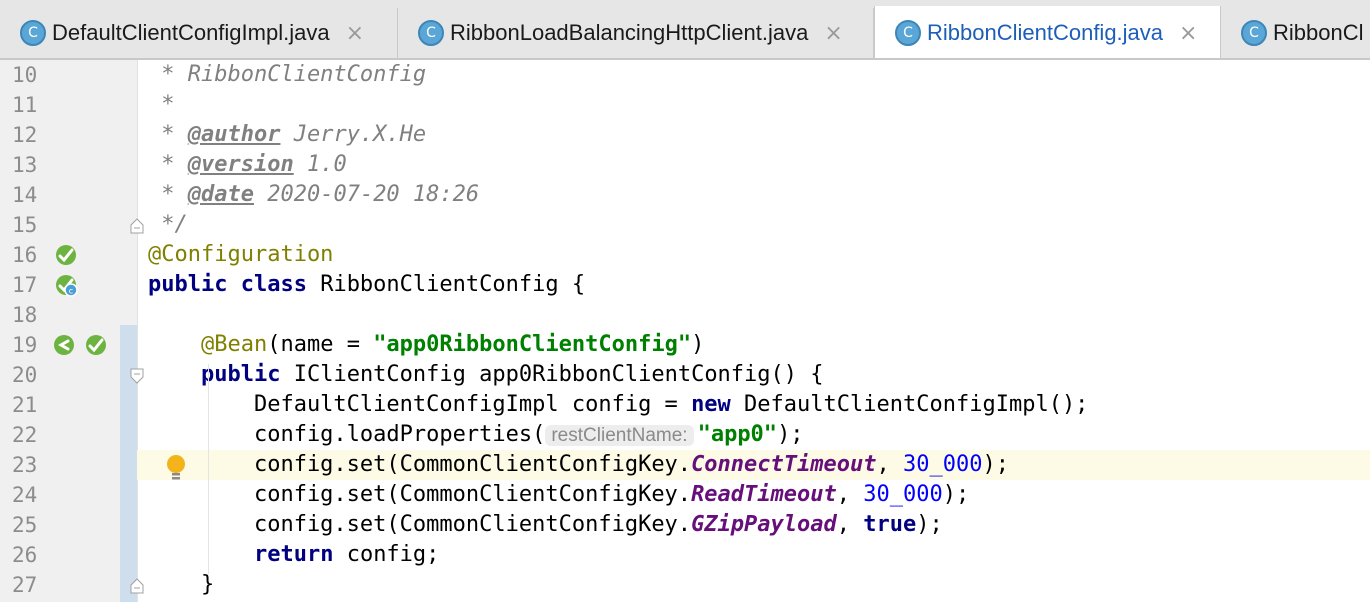 The height and width of the screenshot is (602, 1370). Describe the element at coordinates (685, 255) in the screenshot. I see `code-line: 16 @Configuration` at that location.